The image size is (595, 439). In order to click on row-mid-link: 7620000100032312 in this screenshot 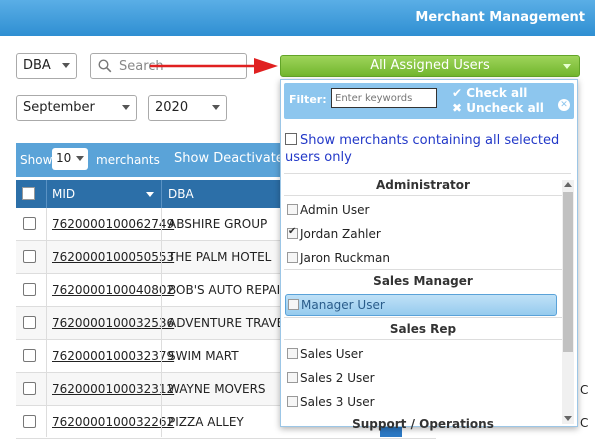, I will do `click(113, 389)`.